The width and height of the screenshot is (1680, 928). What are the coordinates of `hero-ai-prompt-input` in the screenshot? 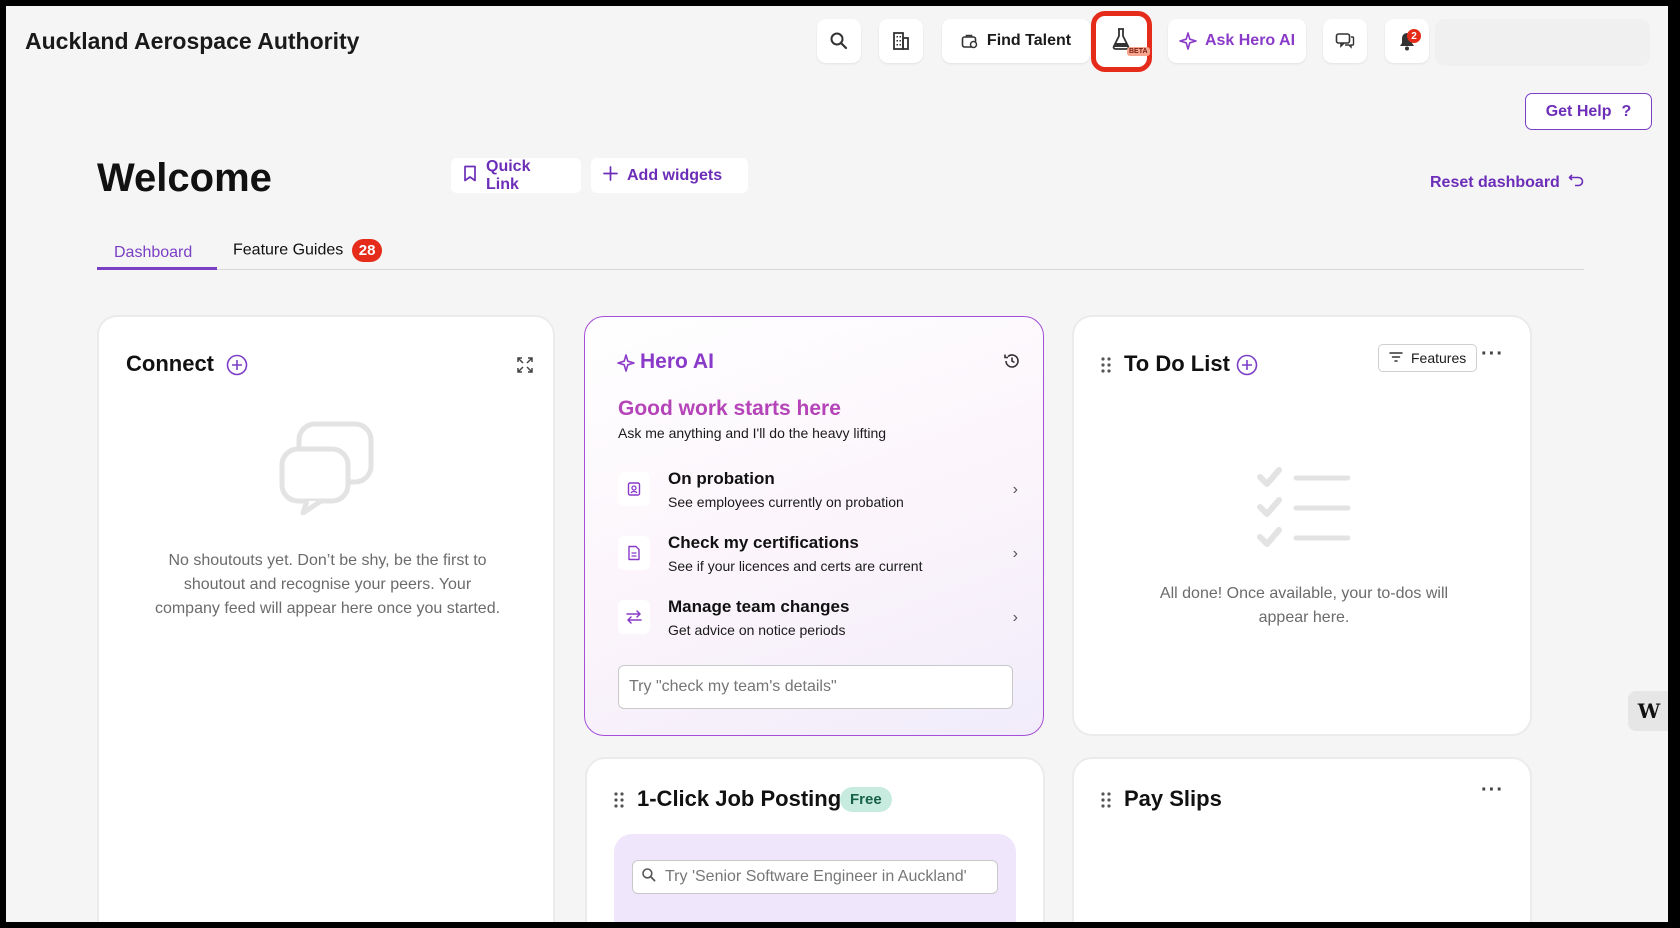 It's located at (815, 687).